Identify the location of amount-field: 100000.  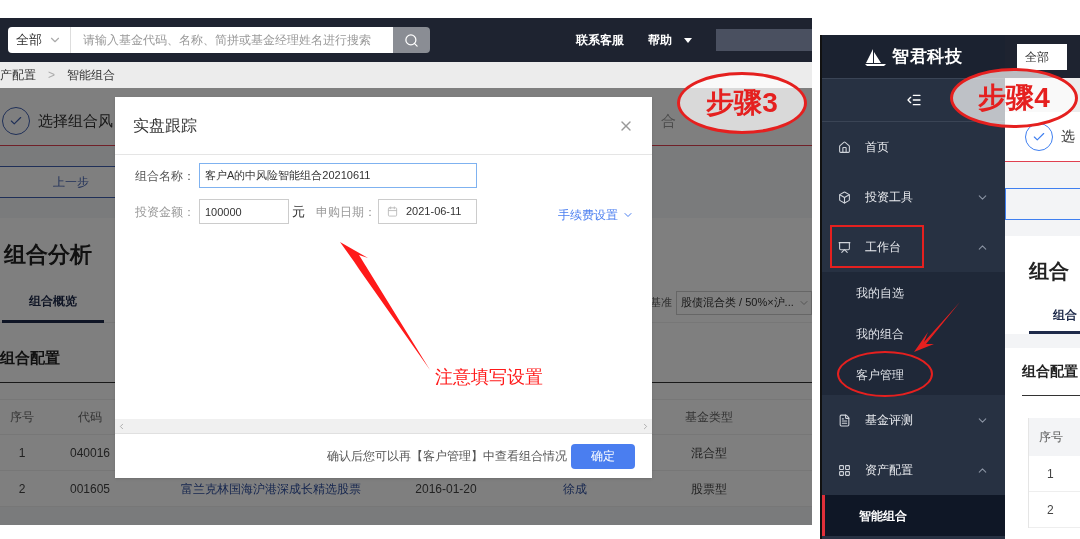
(244, 211).